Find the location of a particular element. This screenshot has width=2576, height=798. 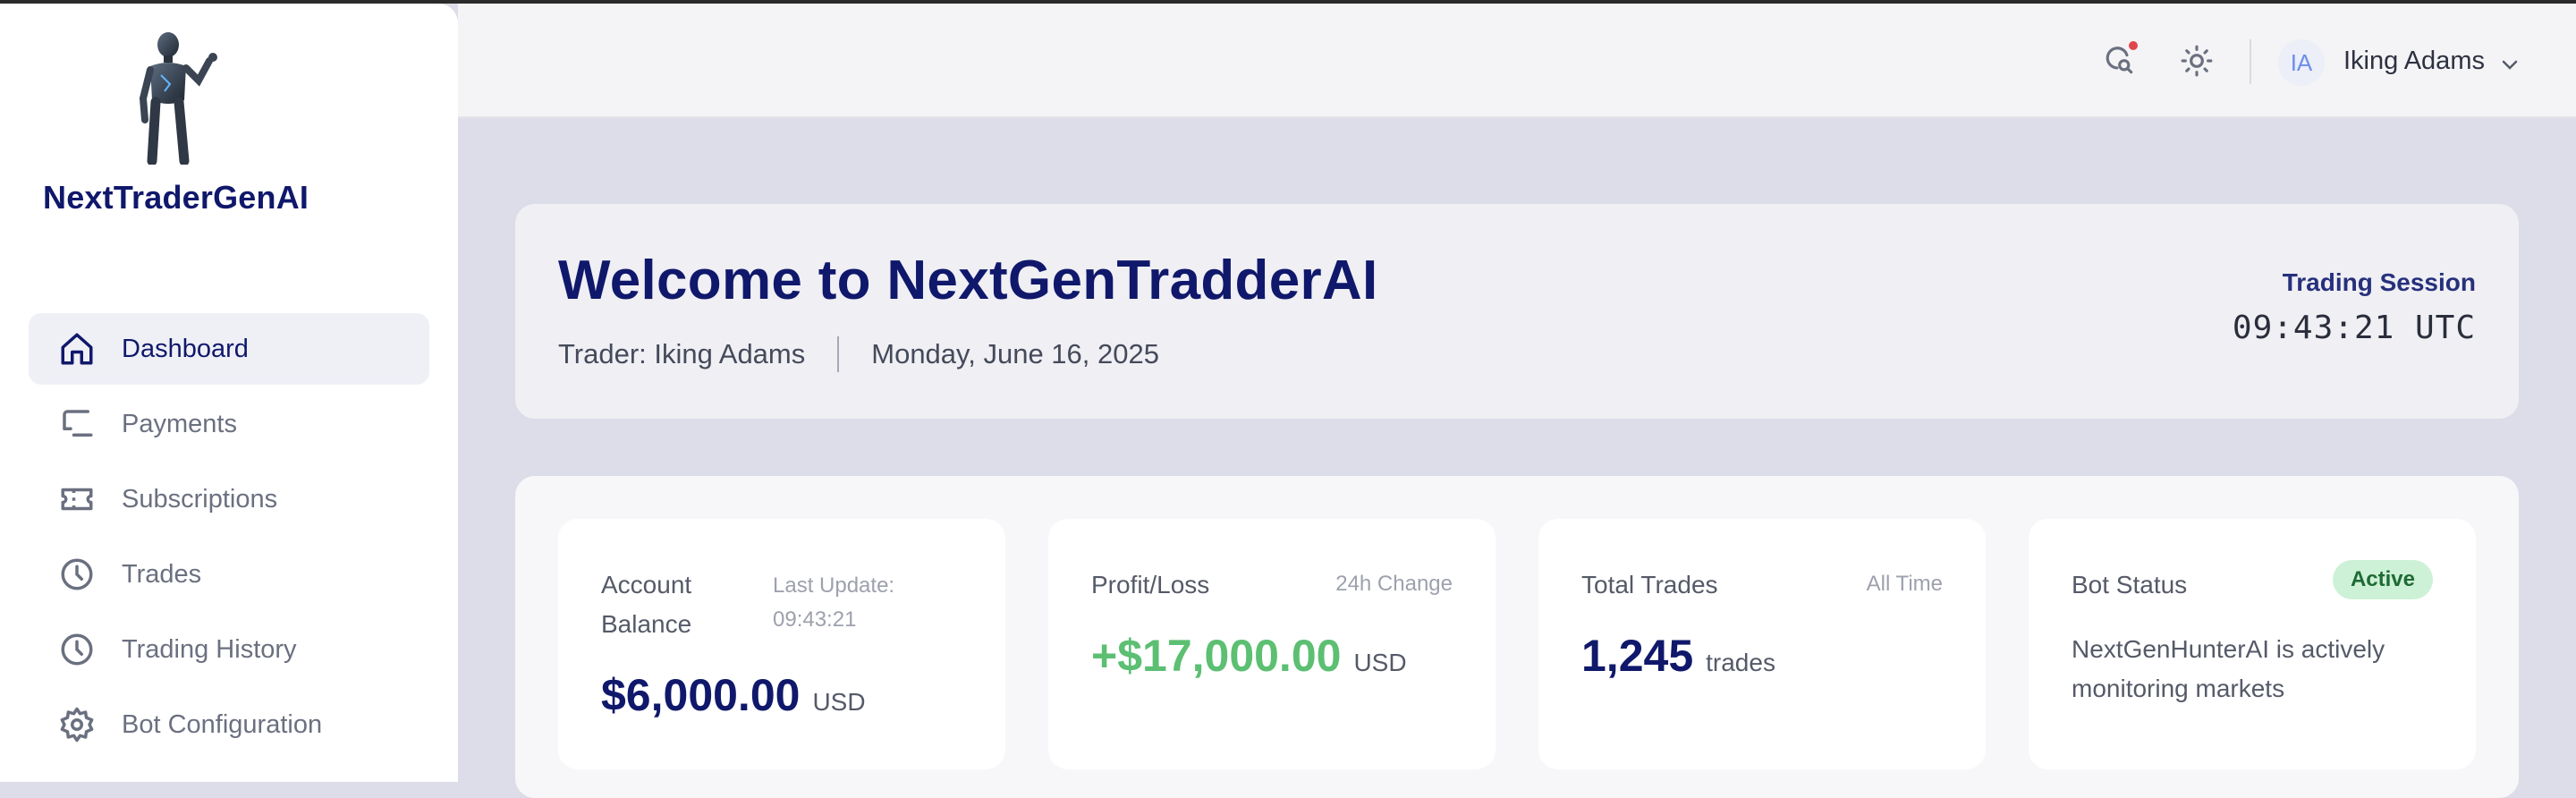

sidebar-item-label: Bot Configuration is located at coordinates (222, 724).